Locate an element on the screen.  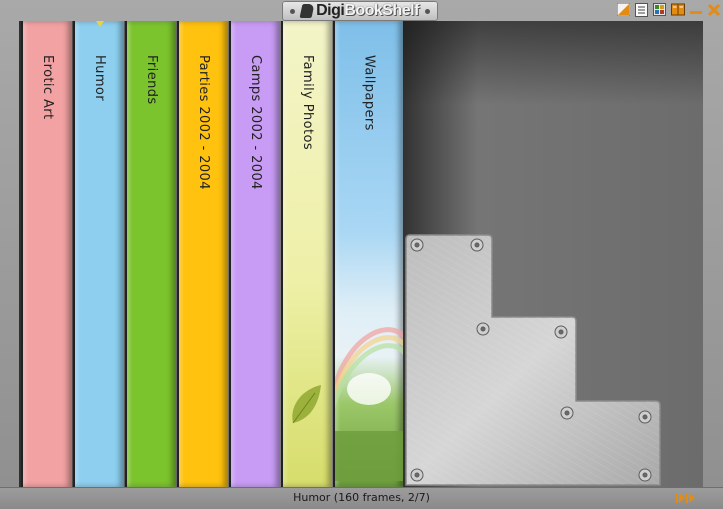
selected-marker-icon is located at coordinates (99, 24).